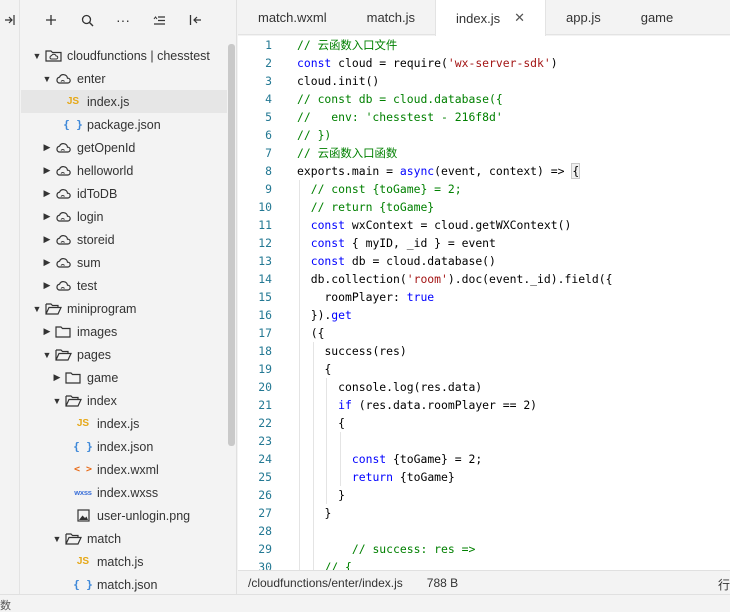  Describe the element at coordinates (124, 538) in the screenshot. I see `tree-item-match: ▼ match` at that location.